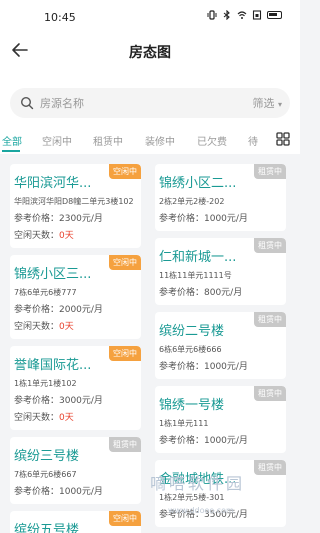 This screenshot has width=320, height=533. Describe the element at coordinates (58, 219) in the screenshot. I see `reference-price: 参考价格：2300元/月` at that location.